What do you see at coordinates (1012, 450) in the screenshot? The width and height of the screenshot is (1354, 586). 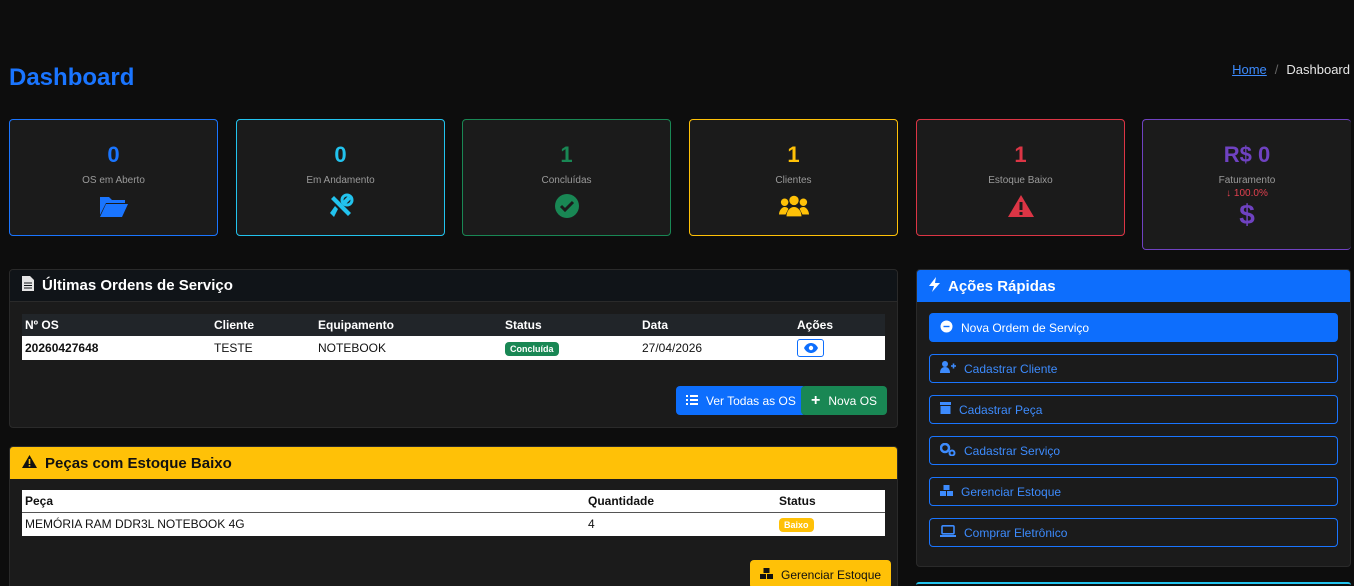 I see `button-label: Cadastrar Serviço` at bounding box center [1012, 450].